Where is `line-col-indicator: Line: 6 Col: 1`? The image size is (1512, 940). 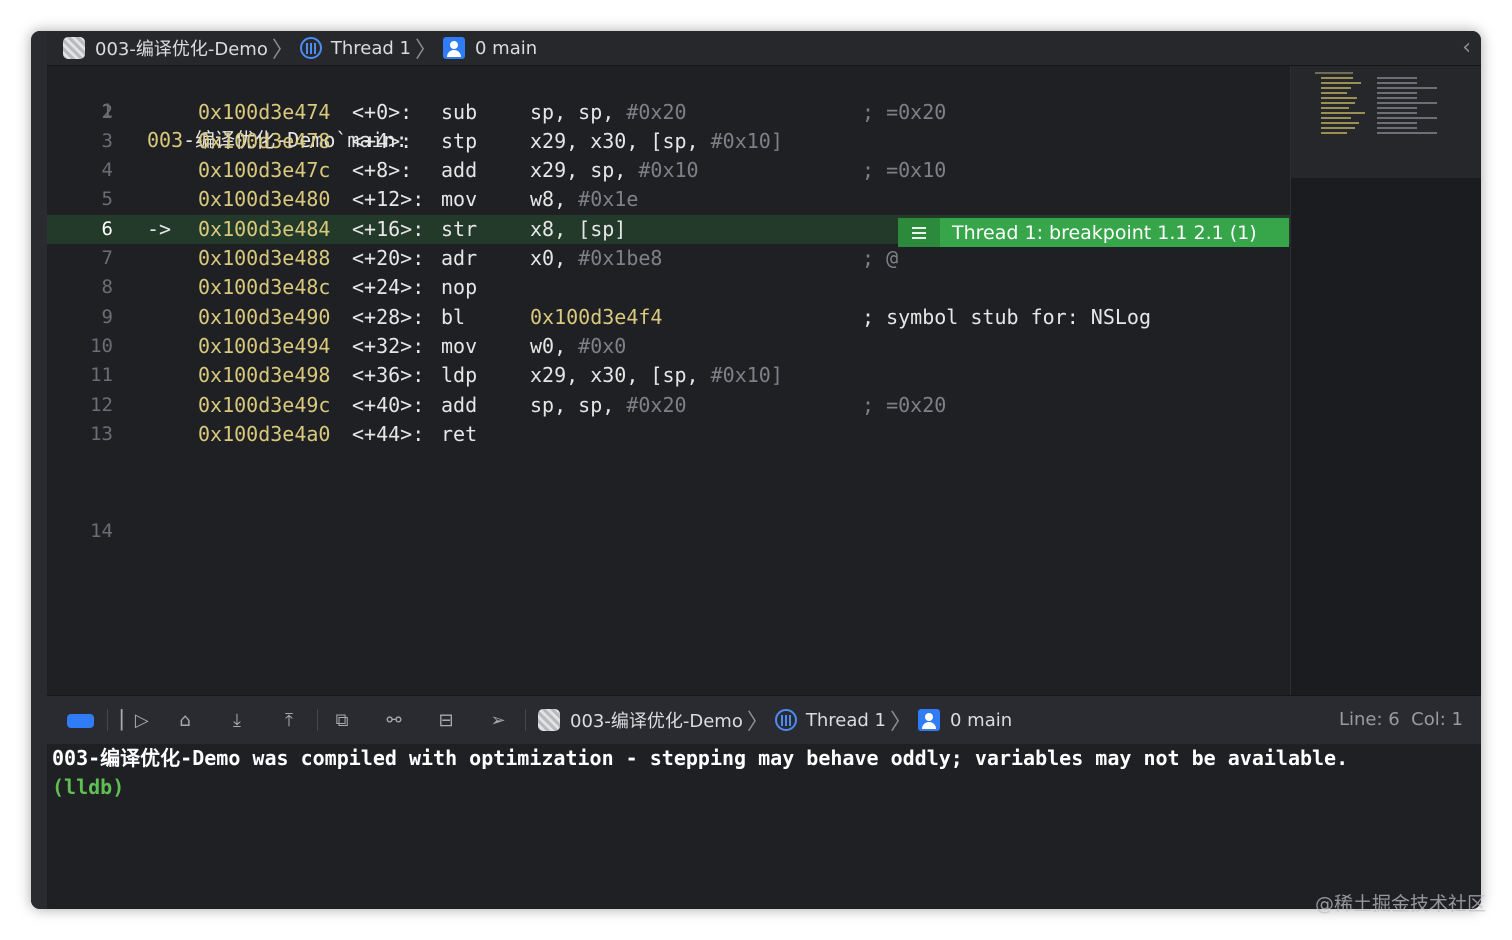
line-col-indicator: Line: 6 Col: 1 is located at coordinates (1400, 719).